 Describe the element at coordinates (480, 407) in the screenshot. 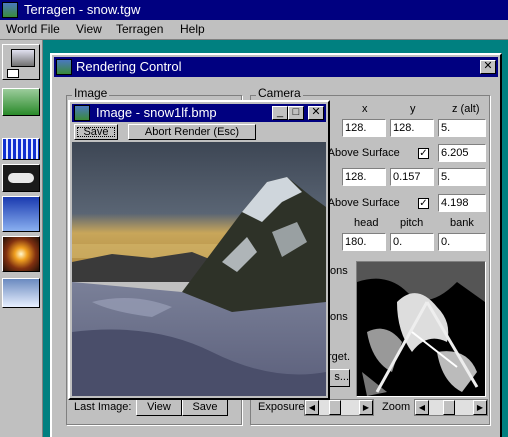

I see `zoom-right-arrow-icon: ▶` at that location.